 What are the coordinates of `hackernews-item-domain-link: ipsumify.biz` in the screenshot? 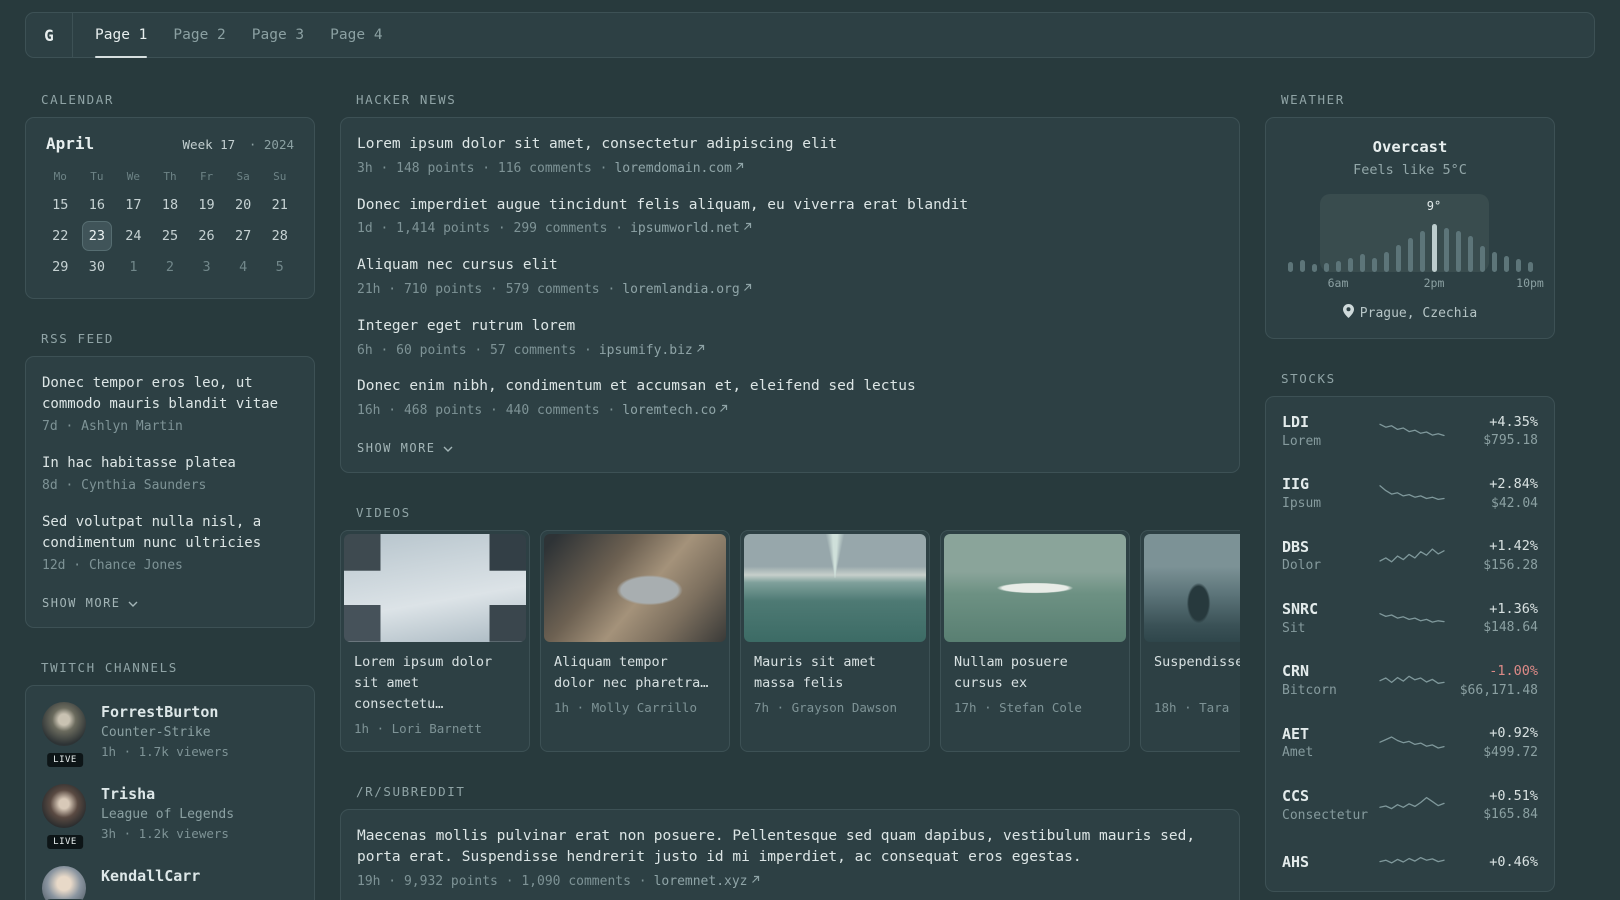 It's located at (652, 350).